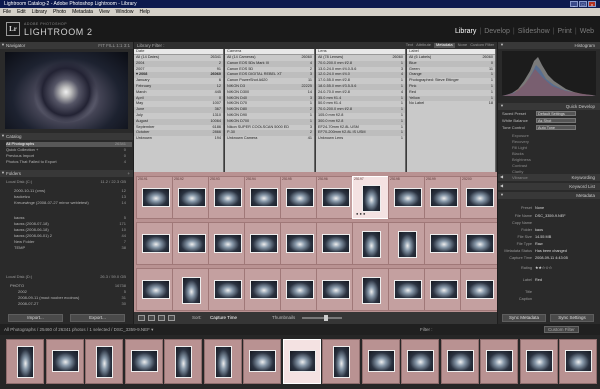  Describe the element at coordinates (128, 173) in the screenshot. I see `plus-icon: +` at that location.